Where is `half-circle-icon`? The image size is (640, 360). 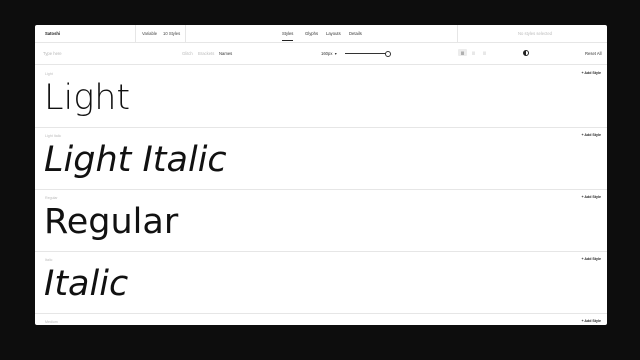
half-circle-icon is located at coordinates (525, 52).